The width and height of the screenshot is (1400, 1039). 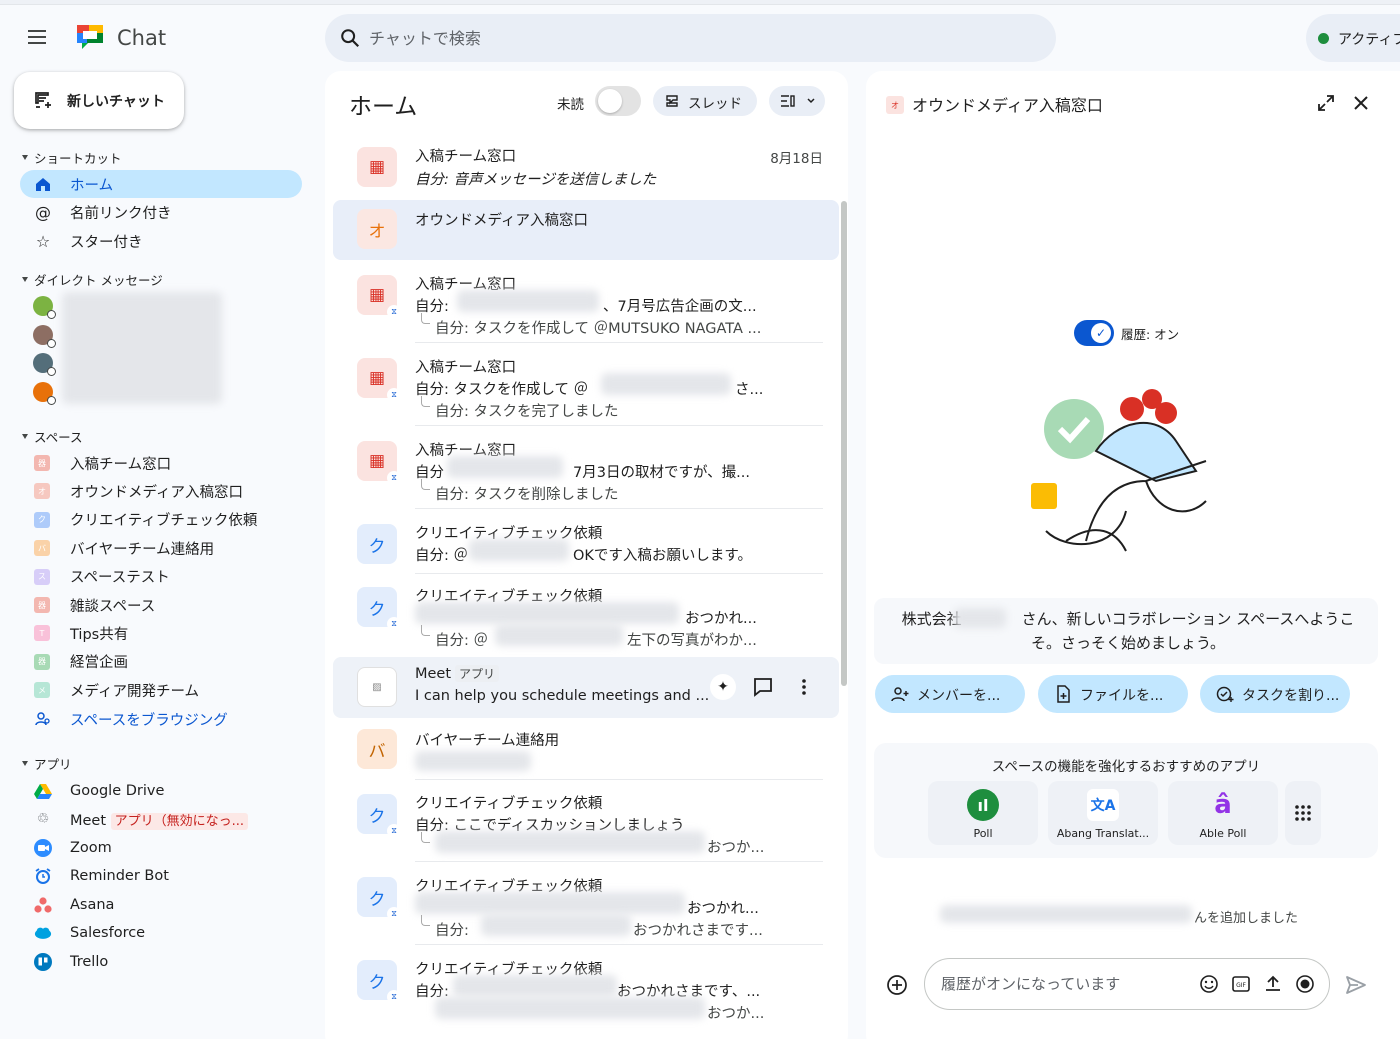 What do you see at coordinates (42, 605) in the screenshot?
I see `space-icon: 器` at bounding box center [42, 605].